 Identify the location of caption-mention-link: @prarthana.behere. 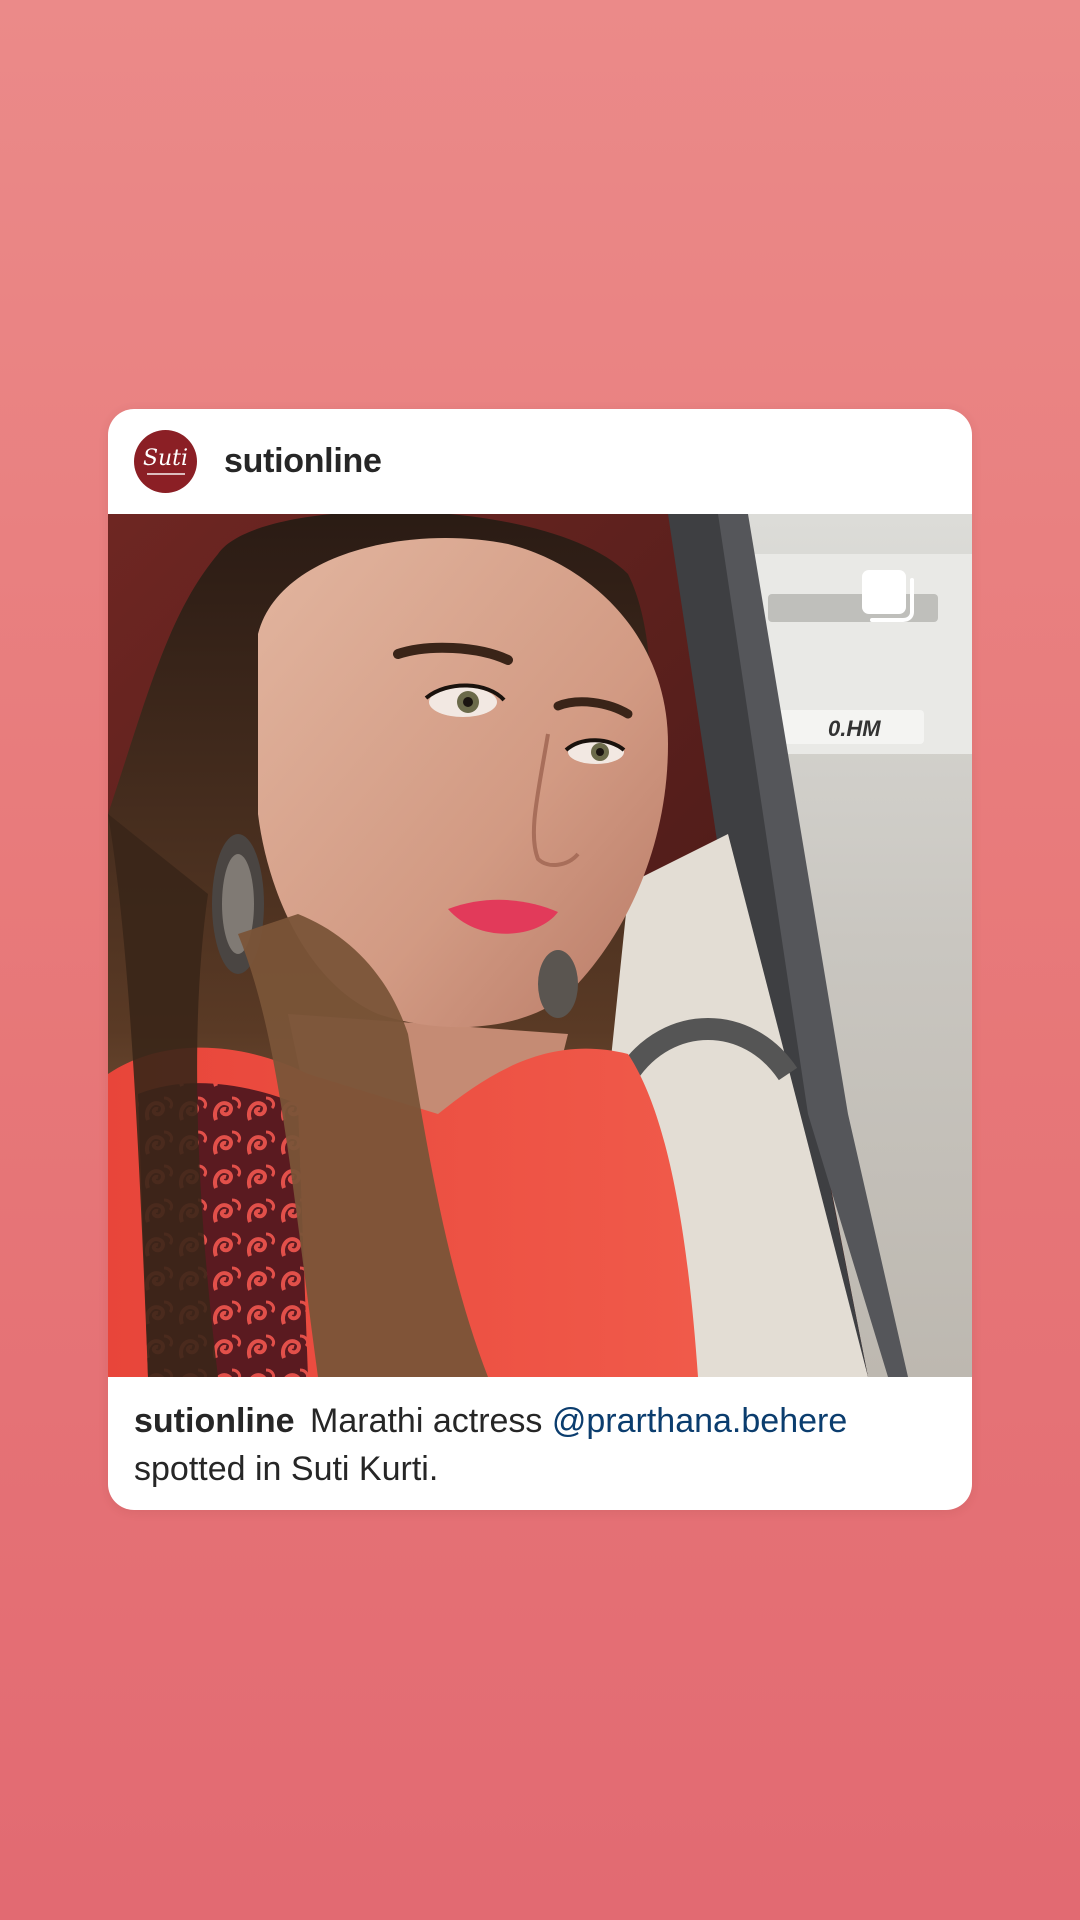
(699, 1421).